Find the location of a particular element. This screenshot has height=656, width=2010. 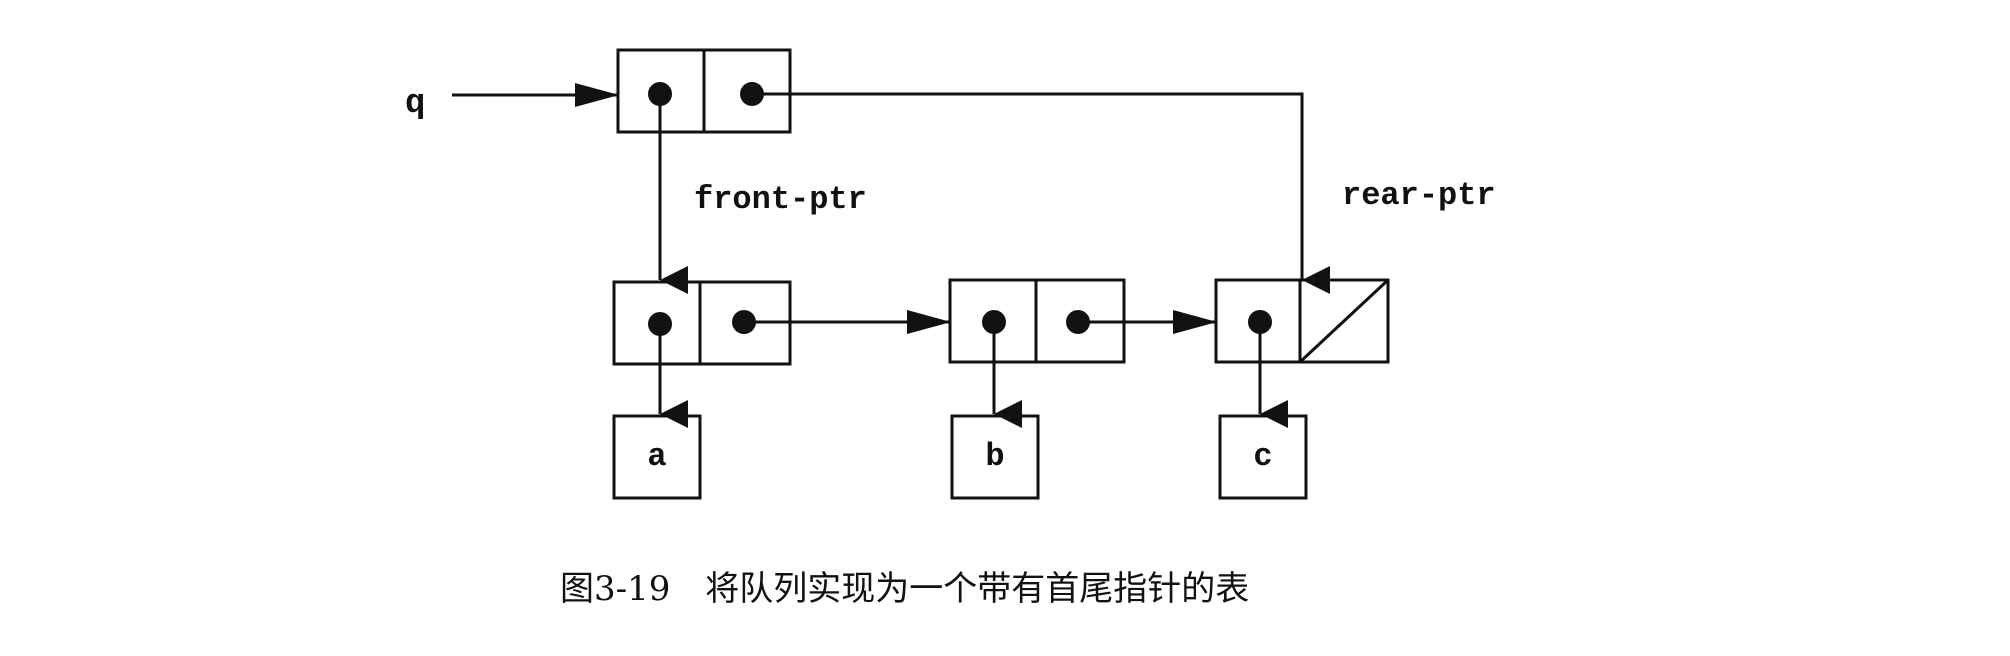

null-pointer-slash is located at coordinates (1344, 321).